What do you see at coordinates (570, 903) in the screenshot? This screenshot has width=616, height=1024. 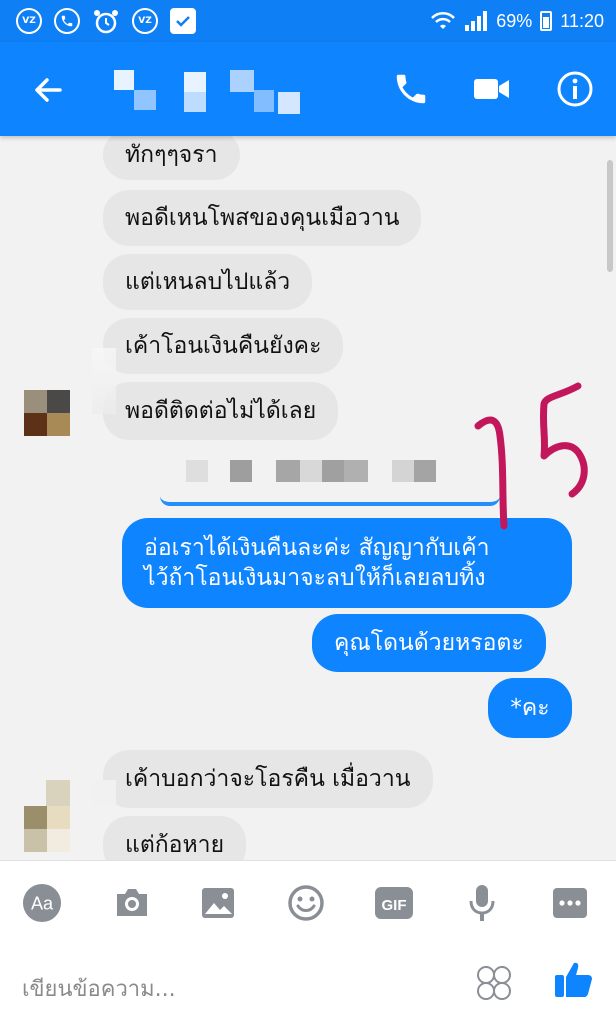 I see `more-icon` at bounding box center [570, 903].